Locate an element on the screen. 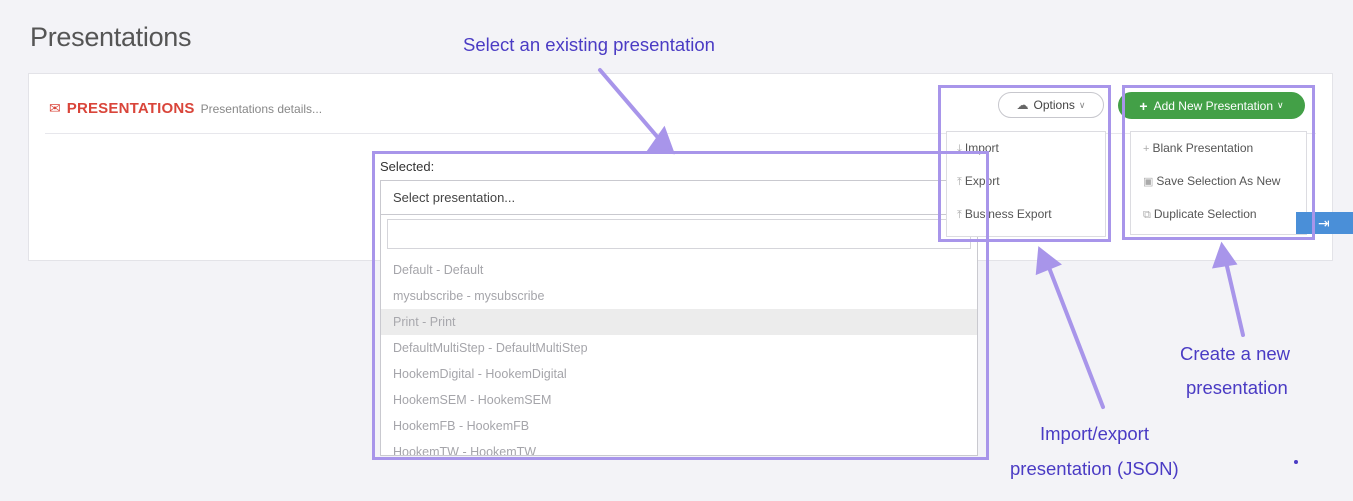 This screenshot has height=501, width=1353. dropdown-option: HookemSEM - HookemSEM is located at coordinates (679, 400).